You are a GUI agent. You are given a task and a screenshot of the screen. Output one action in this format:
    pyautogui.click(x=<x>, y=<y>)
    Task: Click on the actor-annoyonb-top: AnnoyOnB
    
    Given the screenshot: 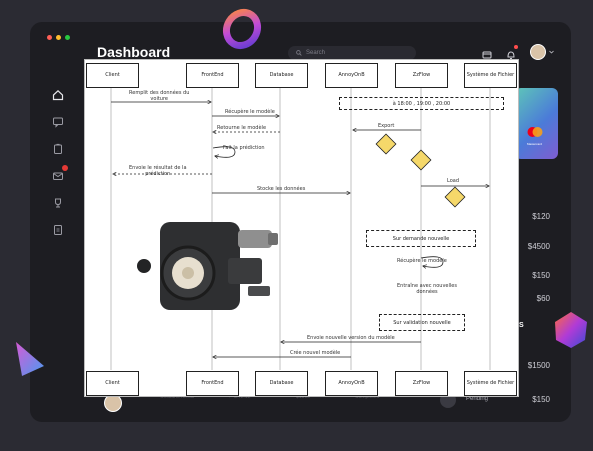 What is the action you would take?
    pyautogui.click(x=351, y=75)
    